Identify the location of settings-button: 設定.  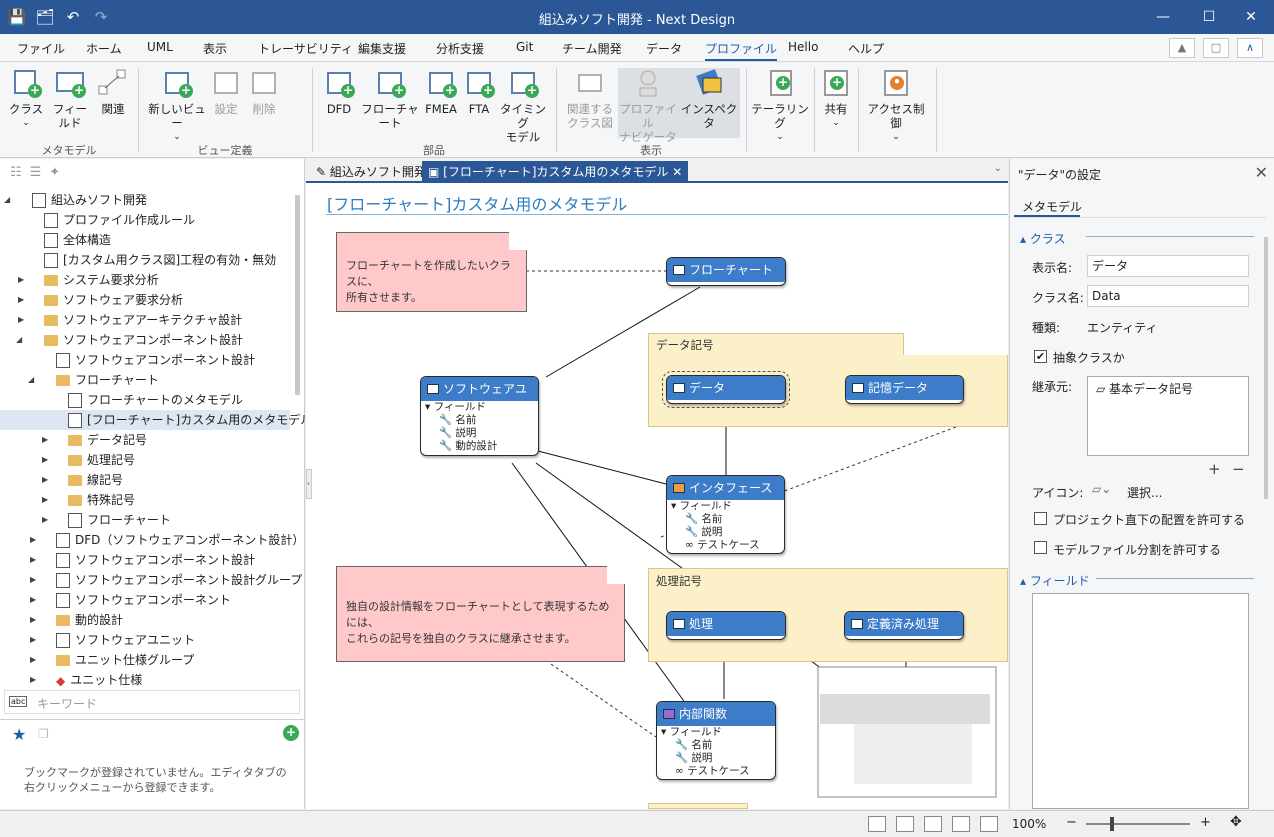
(226, 92).